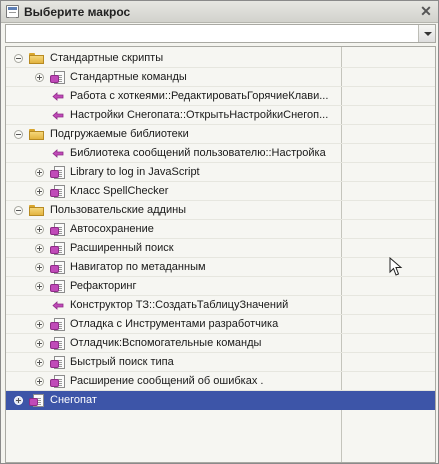 The height and width of the screenshot is (464, 439). Describe the element at coordinates (119, 134) in the screenshot. I see `tree-item-label: Подгружаемые библиотеки` at that location.